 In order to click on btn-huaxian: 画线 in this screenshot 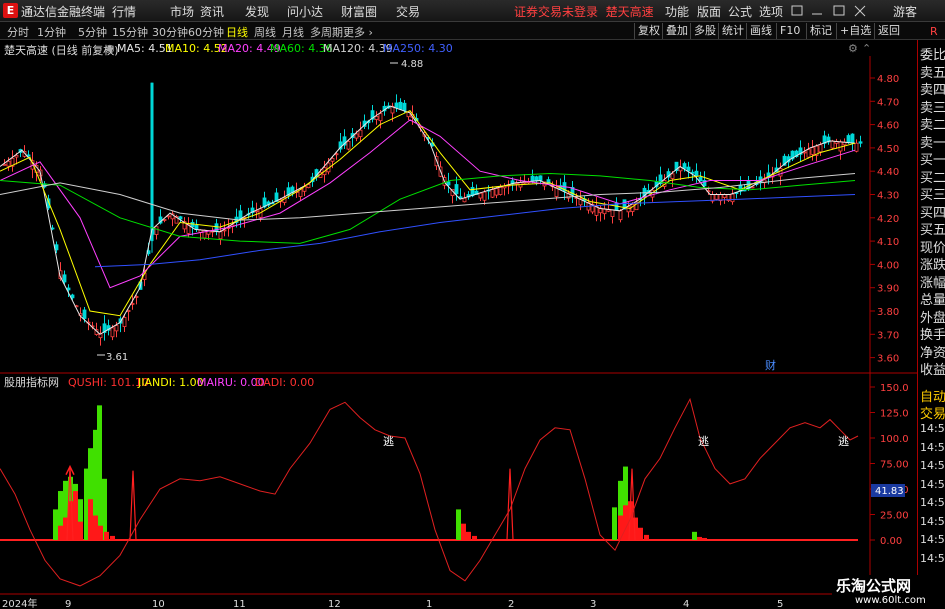, I will do `click(760, 31)`.